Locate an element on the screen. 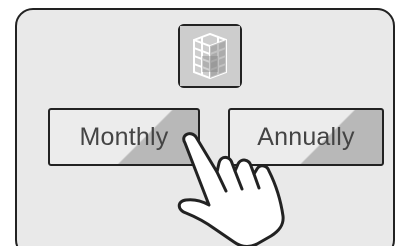 This screenshot has width=395, height=246. cube-logo-icon is located at coordinates (210, 56).